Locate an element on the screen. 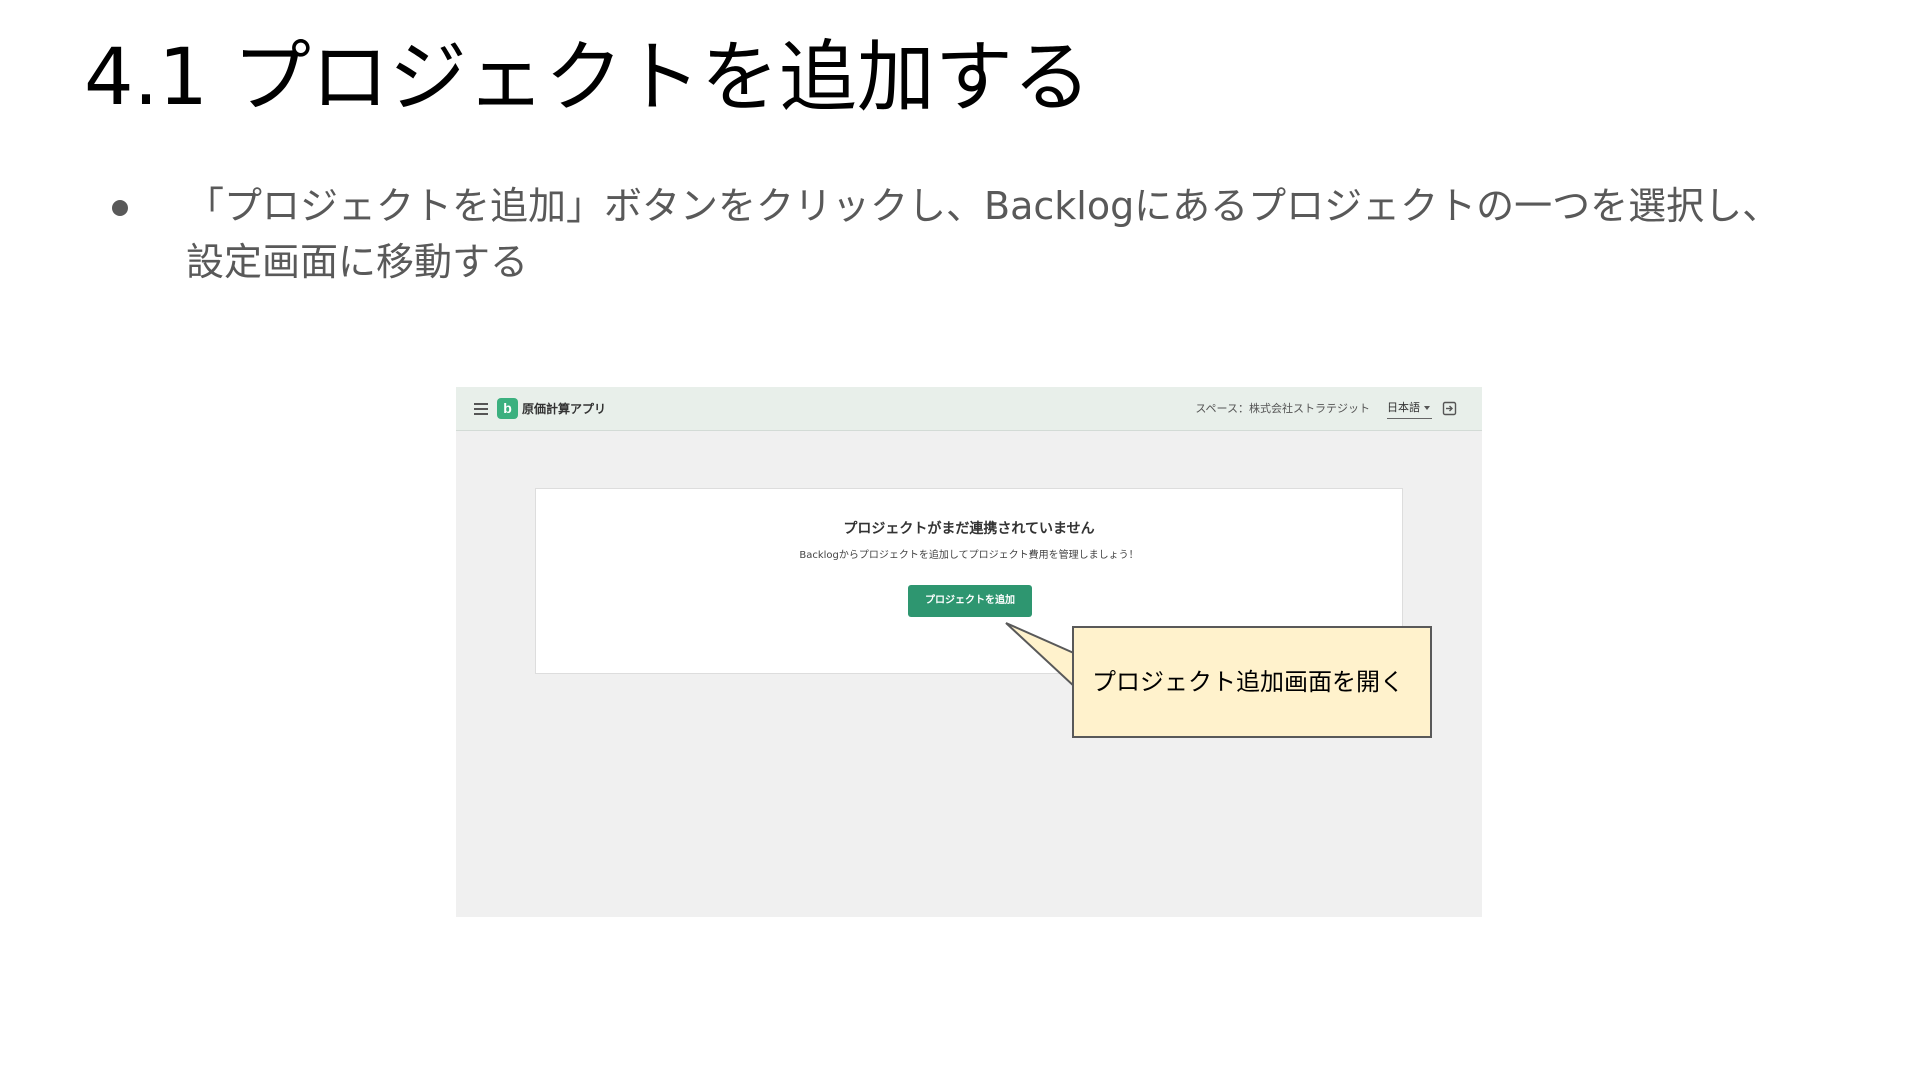 The height and width of the screenshot is (1080, 1920). callout-text: プロジェクト追加画面を開く is located at coordinates (1248, 682).